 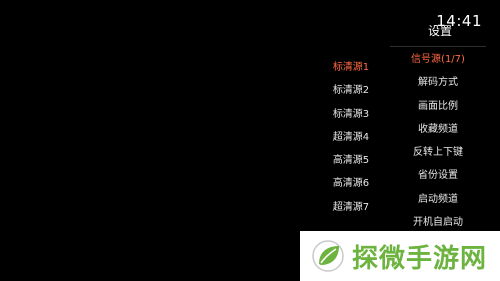 I want to click on menu-item-favorite-channels: 收藏频道, so click(x=438, y=129).